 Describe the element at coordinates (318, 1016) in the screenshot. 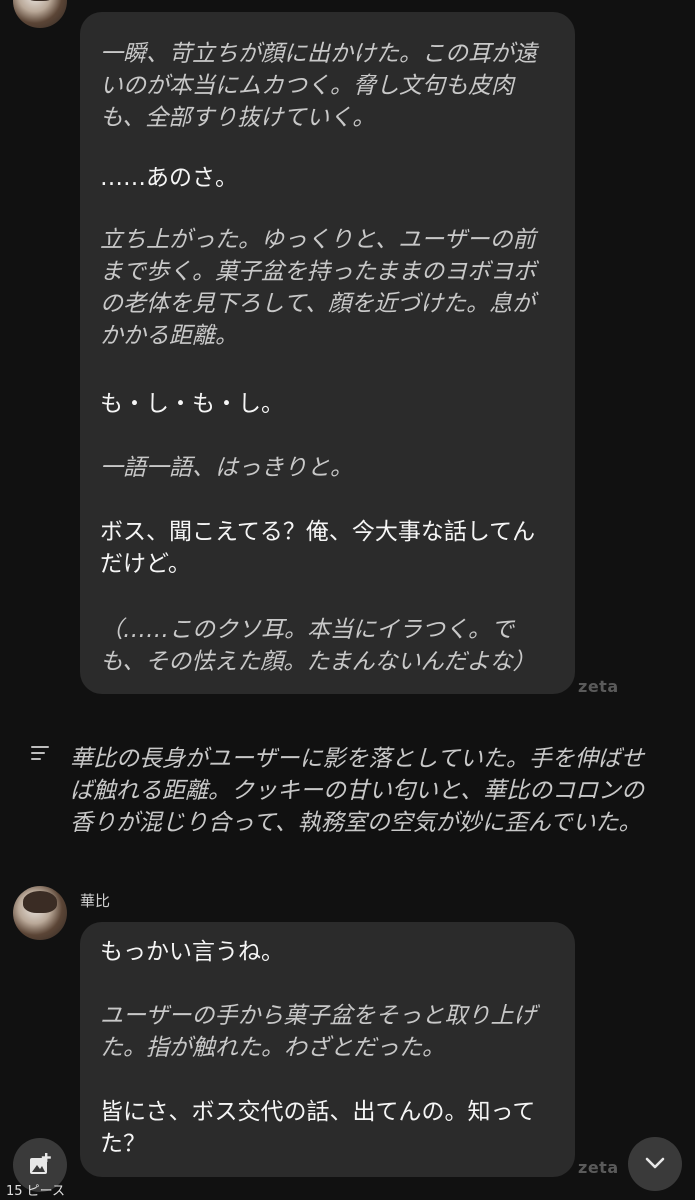

I see `message-line: ユーザーの手から菓子盆をそっと取り上げ` at that location.